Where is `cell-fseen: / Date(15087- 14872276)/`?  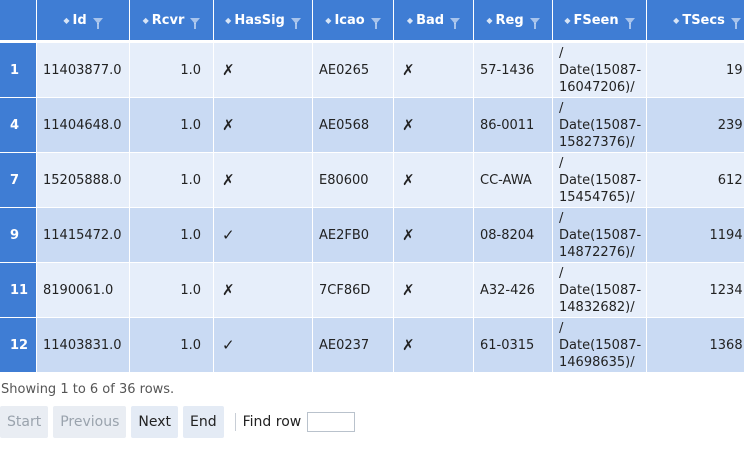 cell-fseen: / Date(15087- 14872276)/ is located at coordinates (600, 235).